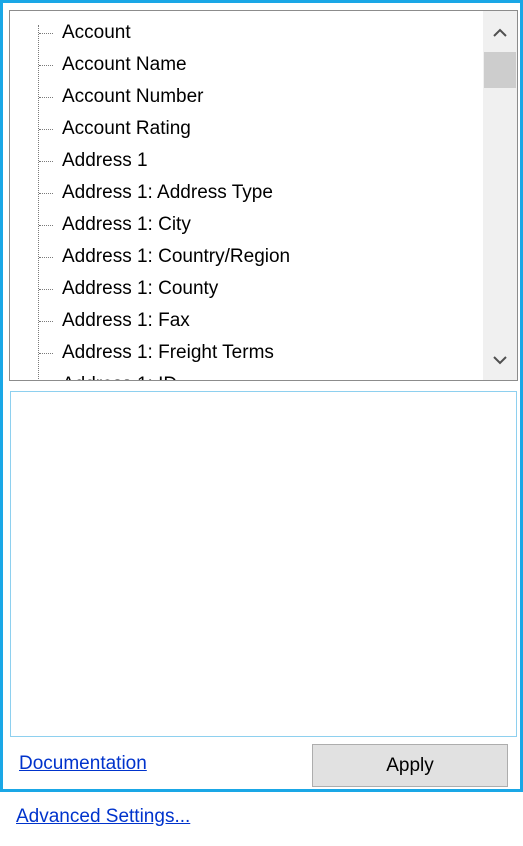 The height and width of the screenshot is (846, 523). I want to click on chevron-up-icon, so click(500, 32).